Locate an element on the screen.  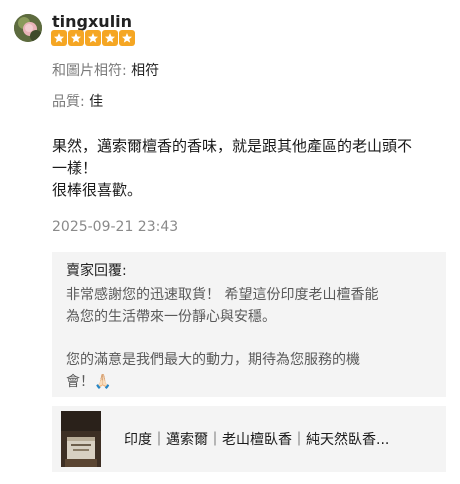
review-line: 果然，邁索爾檀香的香味，就是跟其他產區的老山頭不 is located at coordinates (232, 146).